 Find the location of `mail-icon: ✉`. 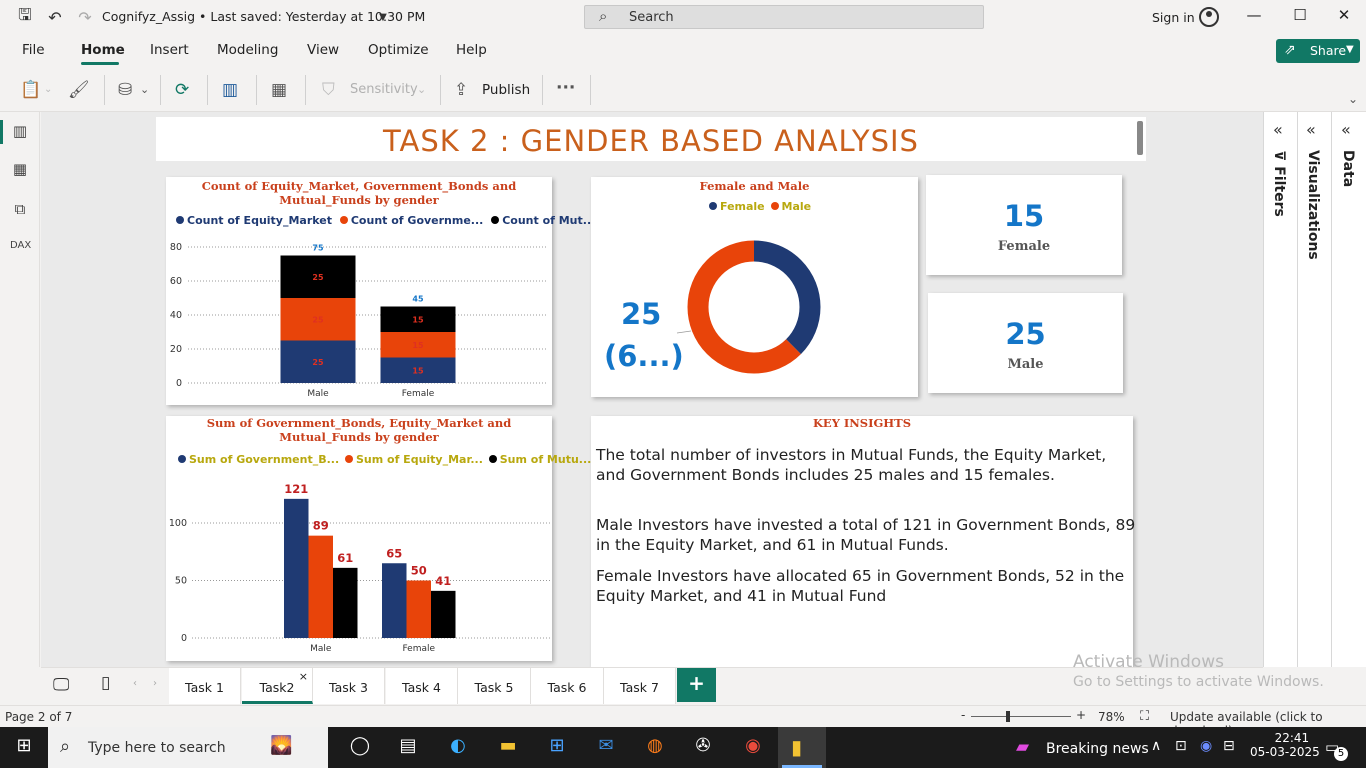

mail-icon: ✉ is located at coordinates (606, 748).